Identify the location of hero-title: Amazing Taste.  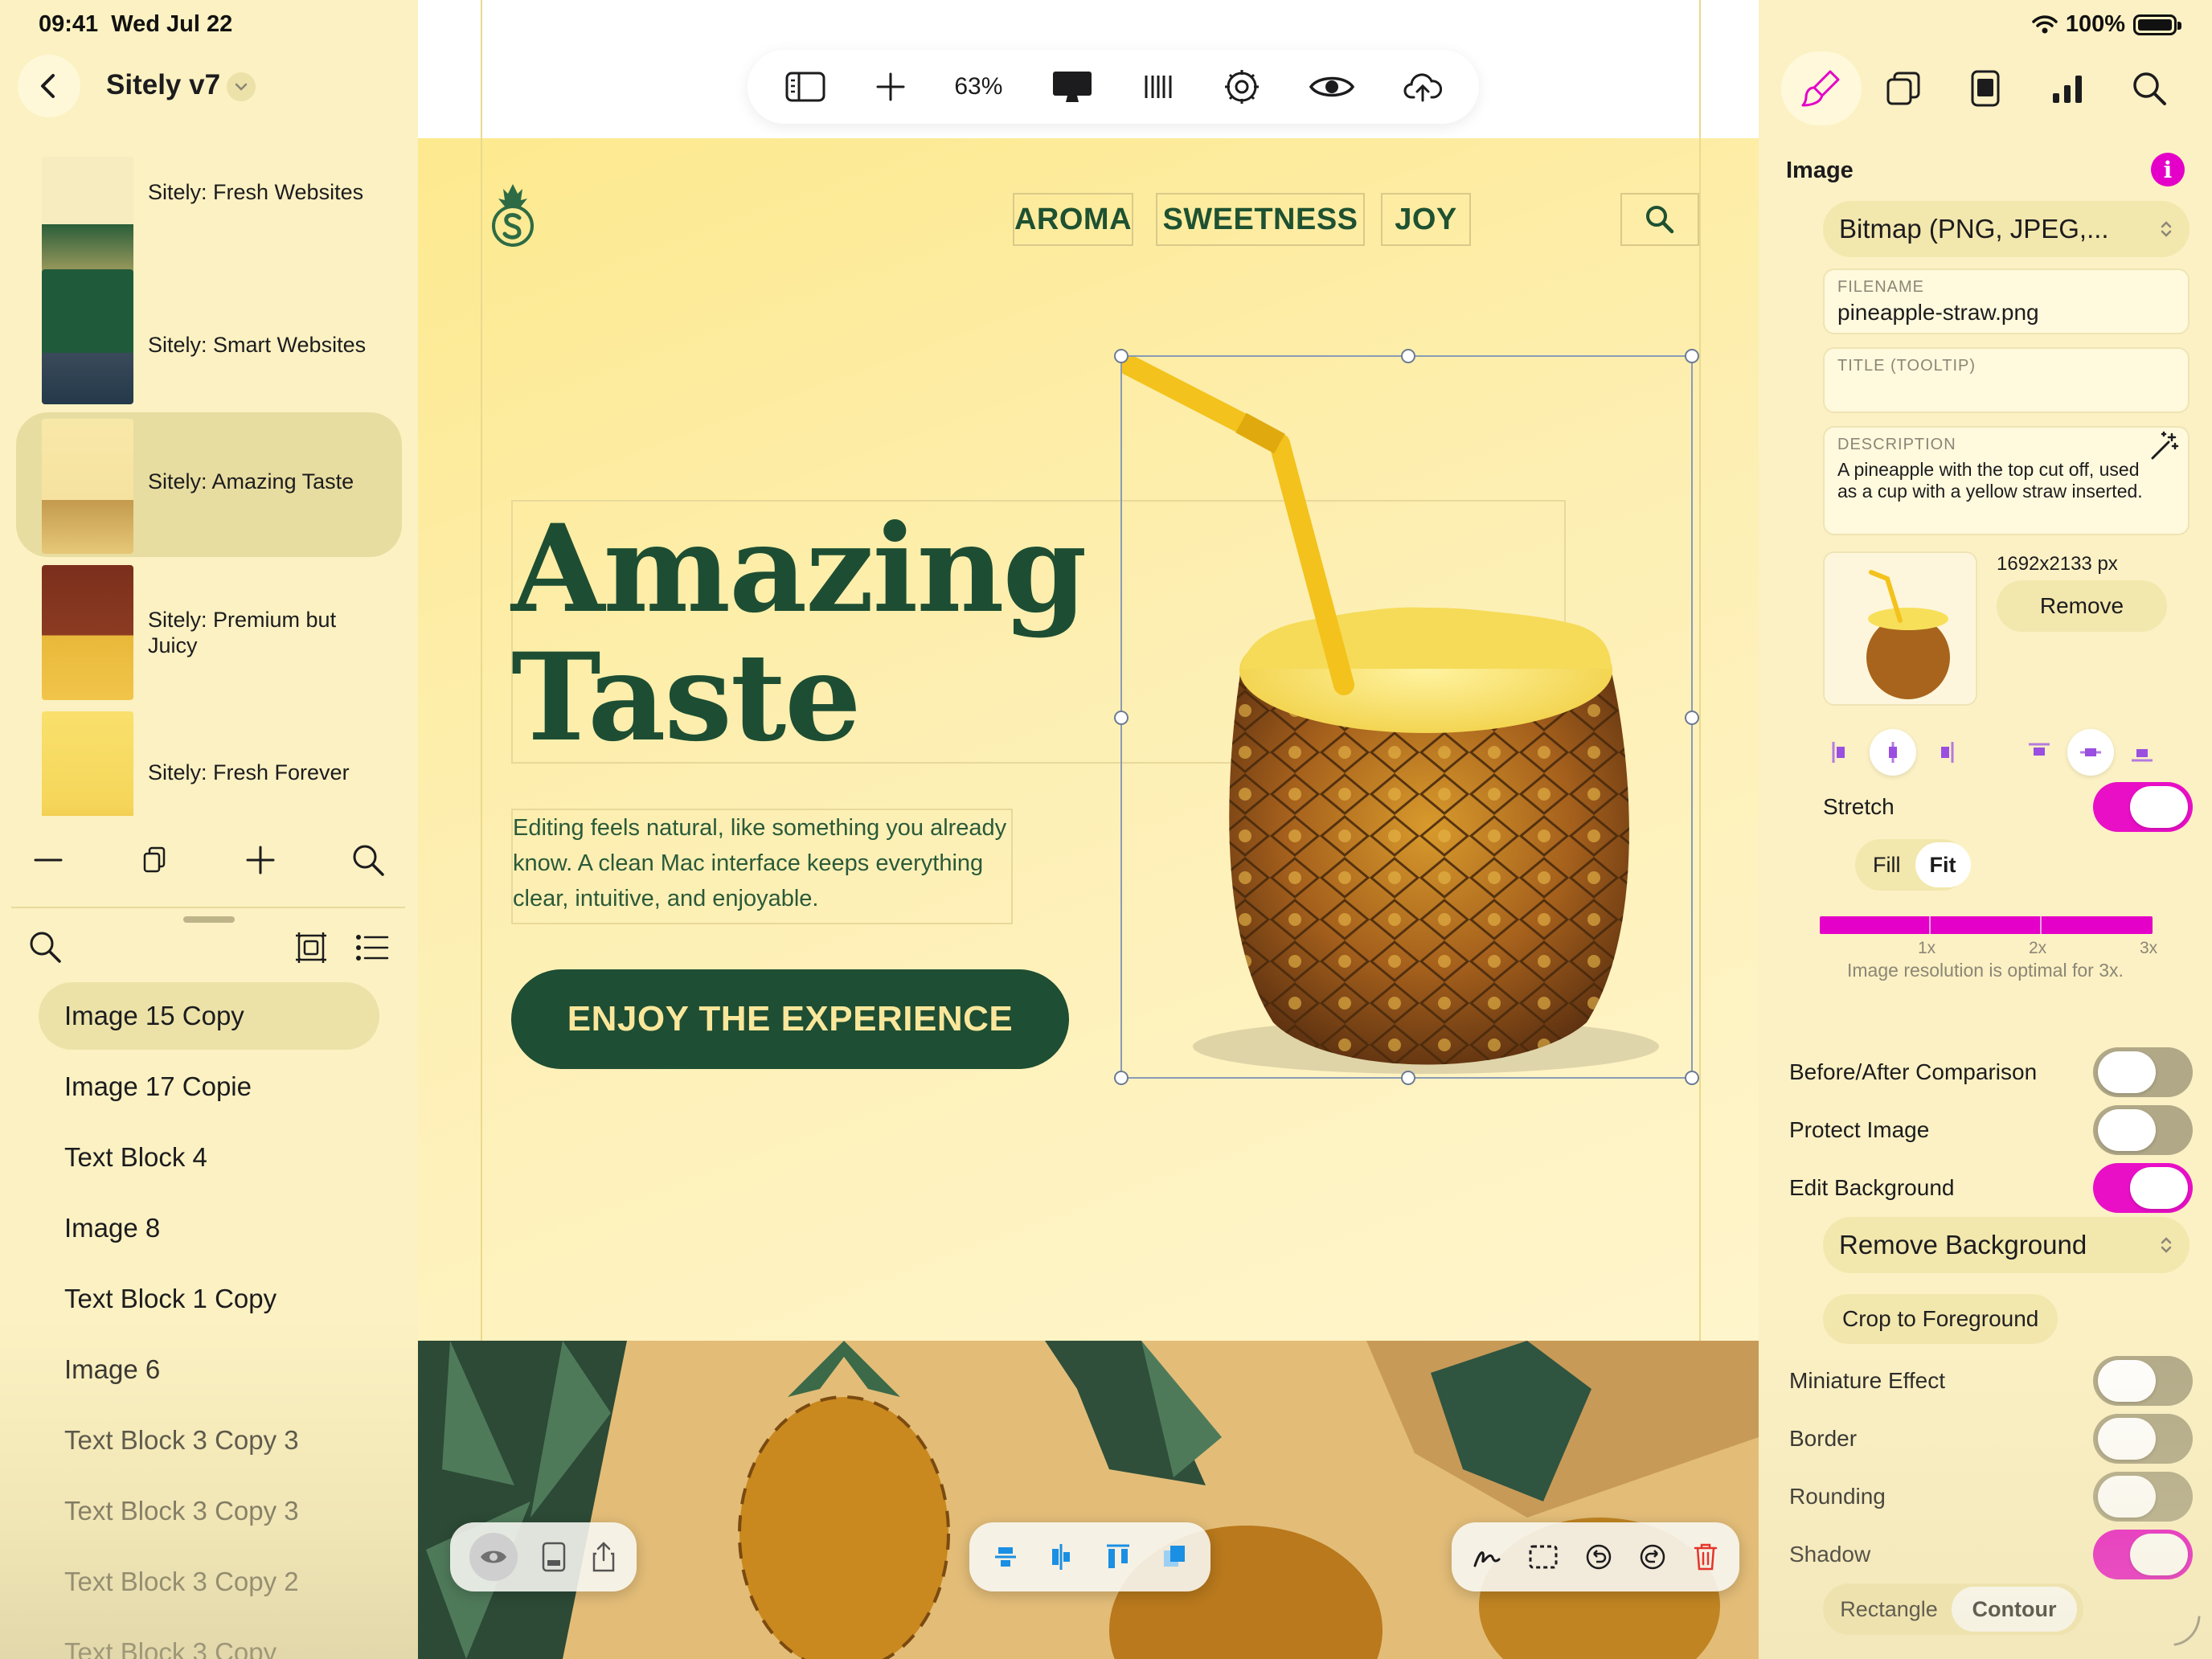
(799, 633).